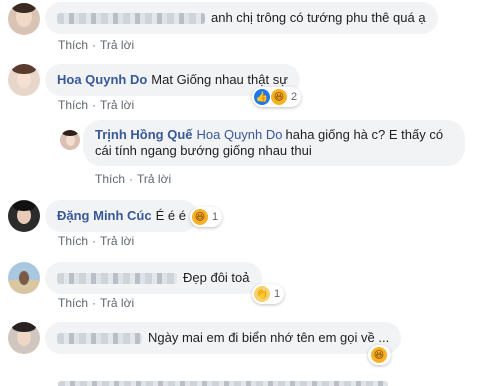 Image resolution: width=494 pixels, height=386 pixels. I want to click on reaction-badge: 👍 😆 2, so click(277, 97).